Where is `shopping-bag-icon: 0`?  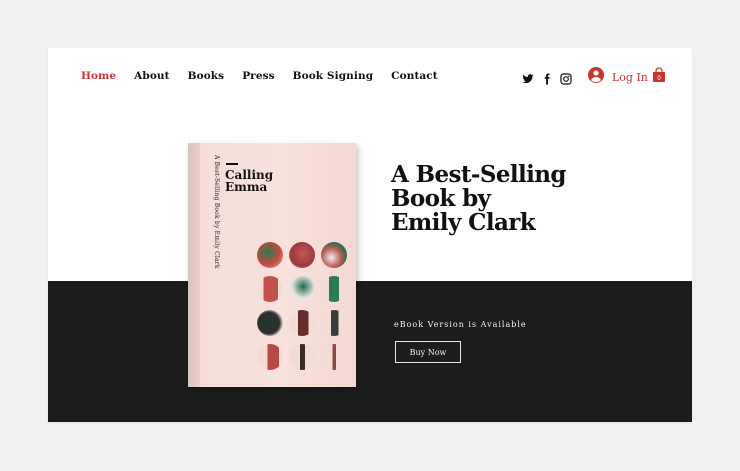
shopping-bag-icon: 0 is located at coordinates (659, 74).